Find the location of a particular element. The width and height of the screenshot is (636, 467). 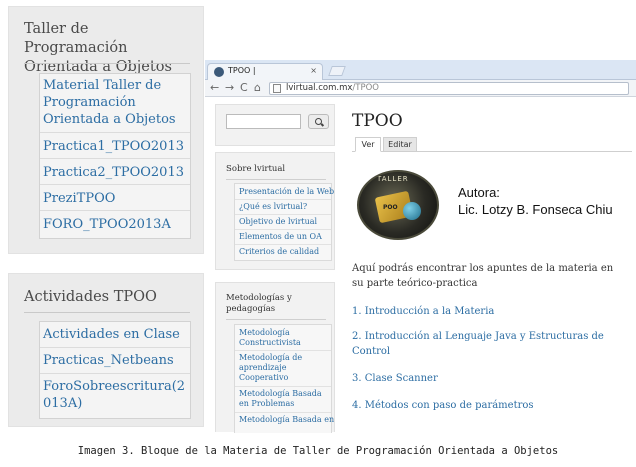

globe-icon is located at coordinates (412, 211).